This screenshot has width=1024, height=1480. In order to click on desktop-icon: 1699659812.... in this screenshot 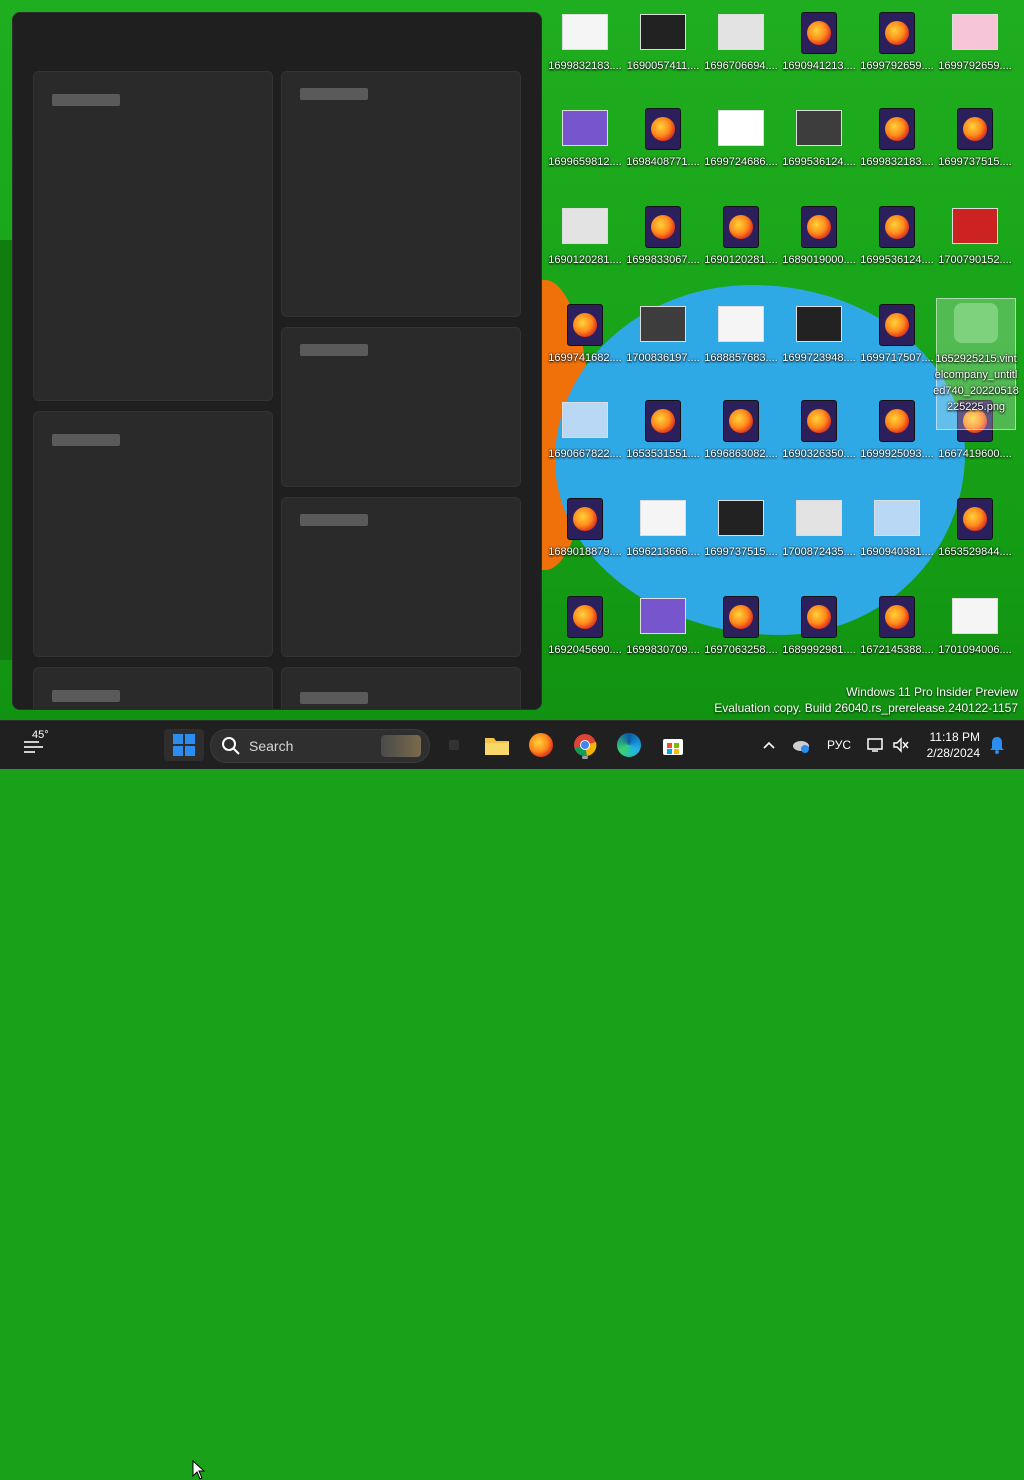, I will do `click(585, 152)`.